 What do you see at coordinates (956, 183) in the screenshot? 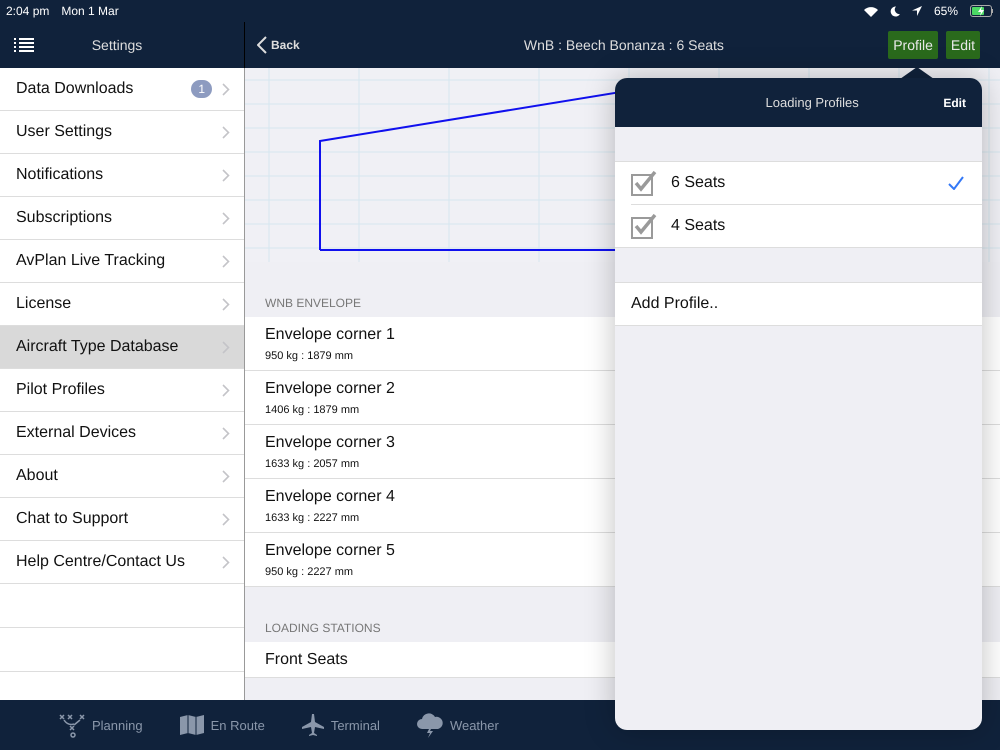
I see `checkmark-icon` at bounding box center [956, 183].